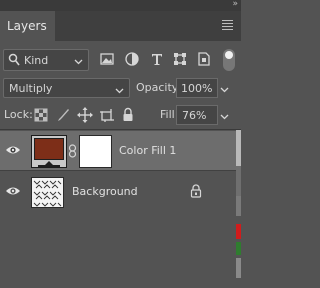 The width and height of the screenshot is (320, 288). I want to click on fill-indicator-base, so click(49, 166).